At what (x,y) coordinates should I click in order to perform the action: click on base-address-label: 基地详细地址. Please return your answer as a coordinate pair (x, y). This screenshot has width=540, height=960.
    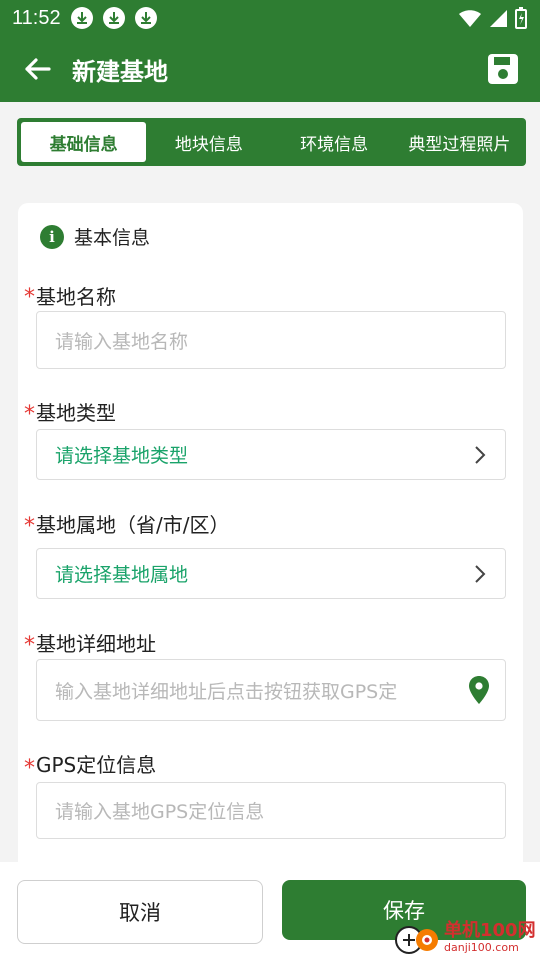
    Looking at the image, I should click on (96, 644).